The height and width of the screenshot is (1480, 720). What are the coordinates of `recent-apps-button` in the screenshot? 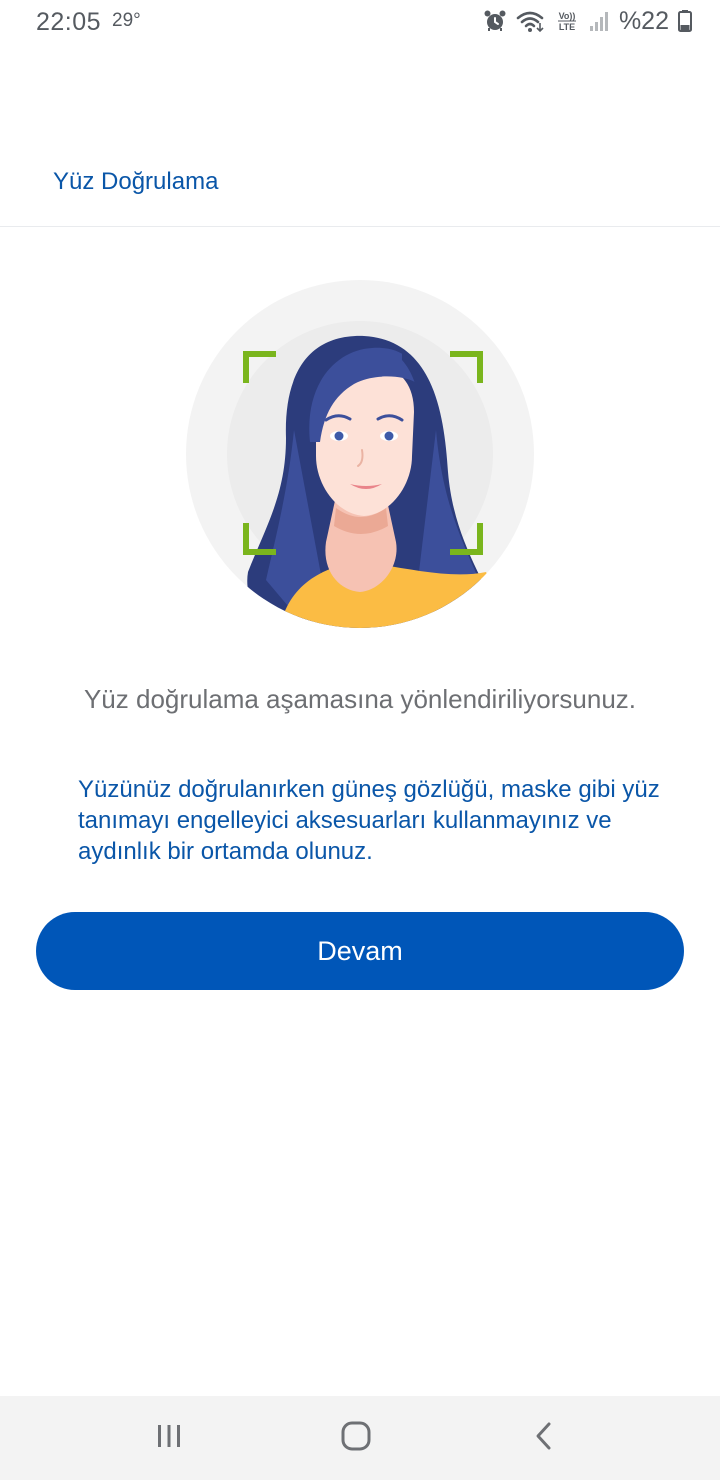 It's located at (169, 1438).